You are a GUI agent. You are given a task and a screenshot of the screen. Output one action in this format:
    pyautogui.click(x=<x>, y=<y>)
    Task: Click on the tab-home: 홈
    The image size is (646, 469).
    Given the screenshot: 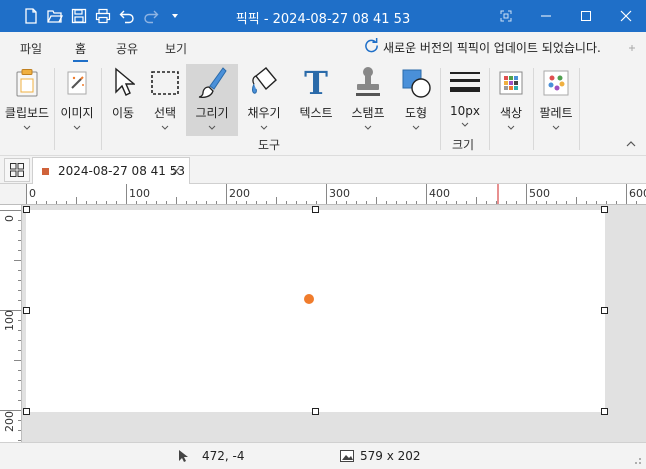 What is the action you would take?
    pyautogui.click(x=80, y=51)
    